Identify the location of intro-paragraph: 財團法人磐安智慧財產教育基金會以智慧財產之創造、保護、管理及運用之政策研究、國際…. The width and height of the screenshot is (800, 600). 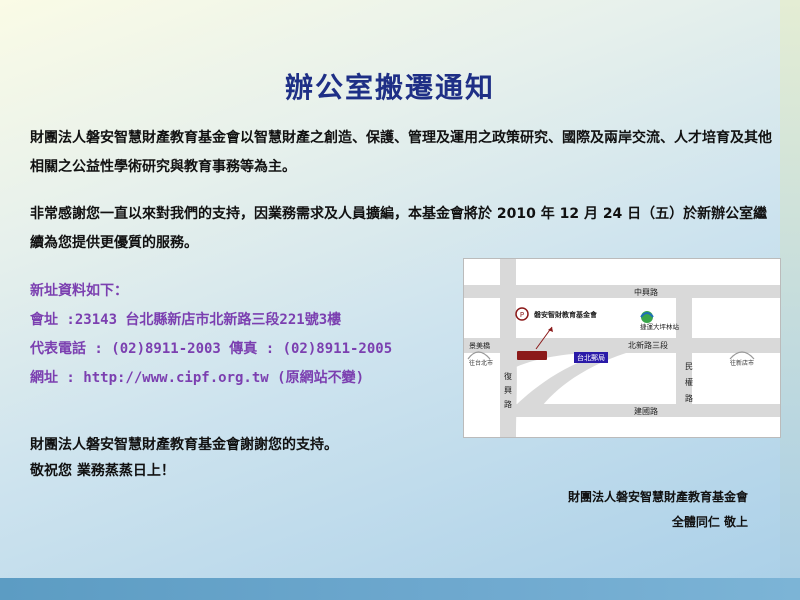
(401, 152).